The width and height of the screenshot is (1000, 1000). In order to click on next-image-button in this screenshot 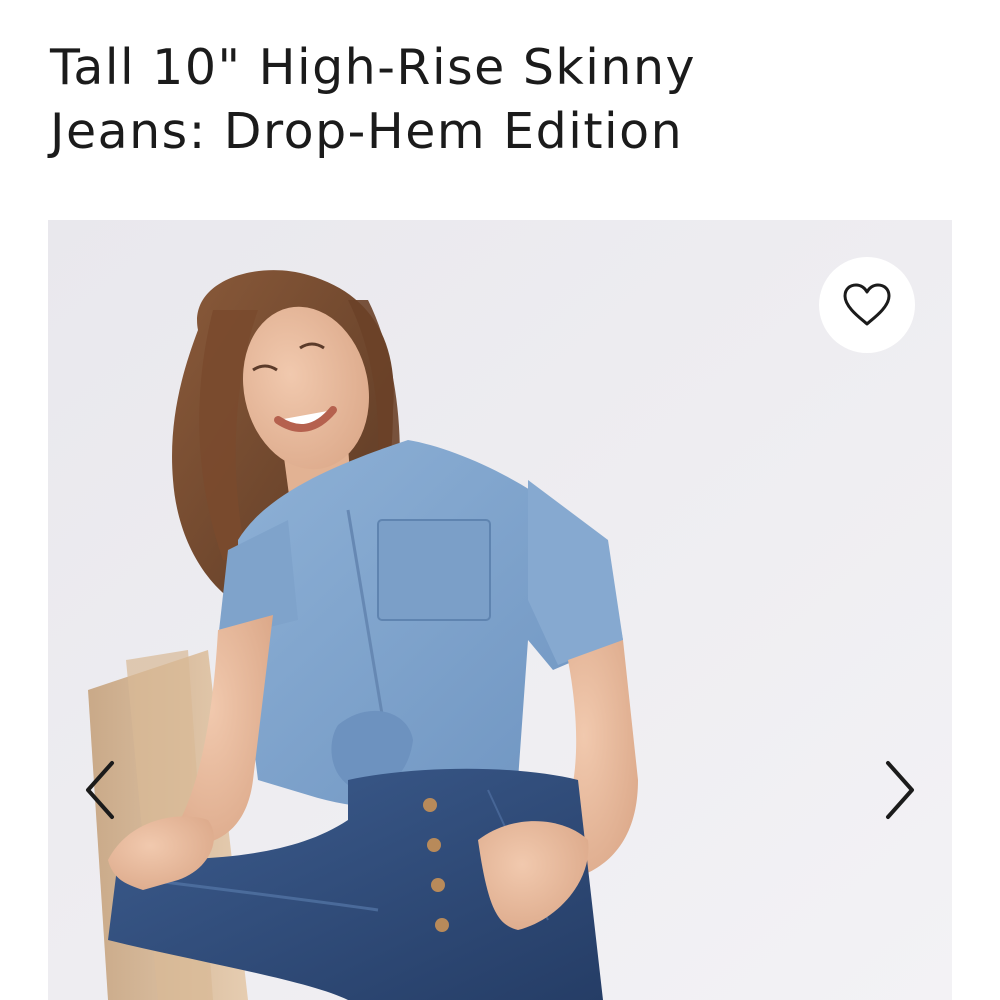, I will do `click(900, 790)`.